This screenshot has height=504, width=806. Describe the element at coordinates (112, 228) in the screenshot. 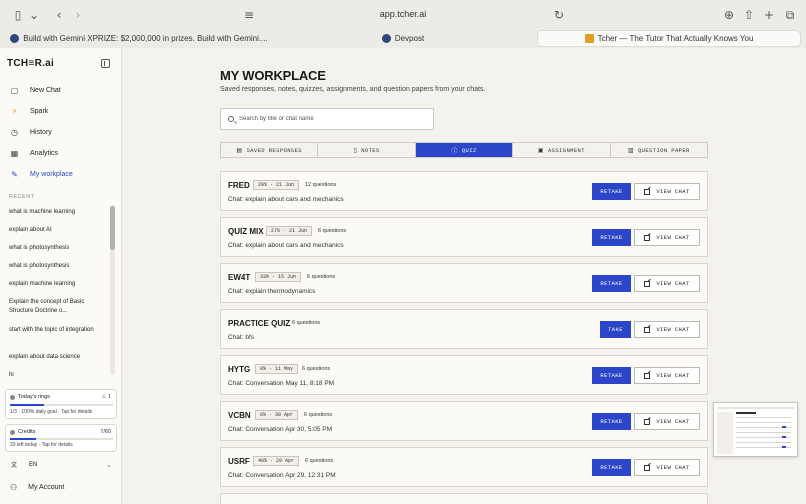

I see `recent-scroll-thumb` at that location.